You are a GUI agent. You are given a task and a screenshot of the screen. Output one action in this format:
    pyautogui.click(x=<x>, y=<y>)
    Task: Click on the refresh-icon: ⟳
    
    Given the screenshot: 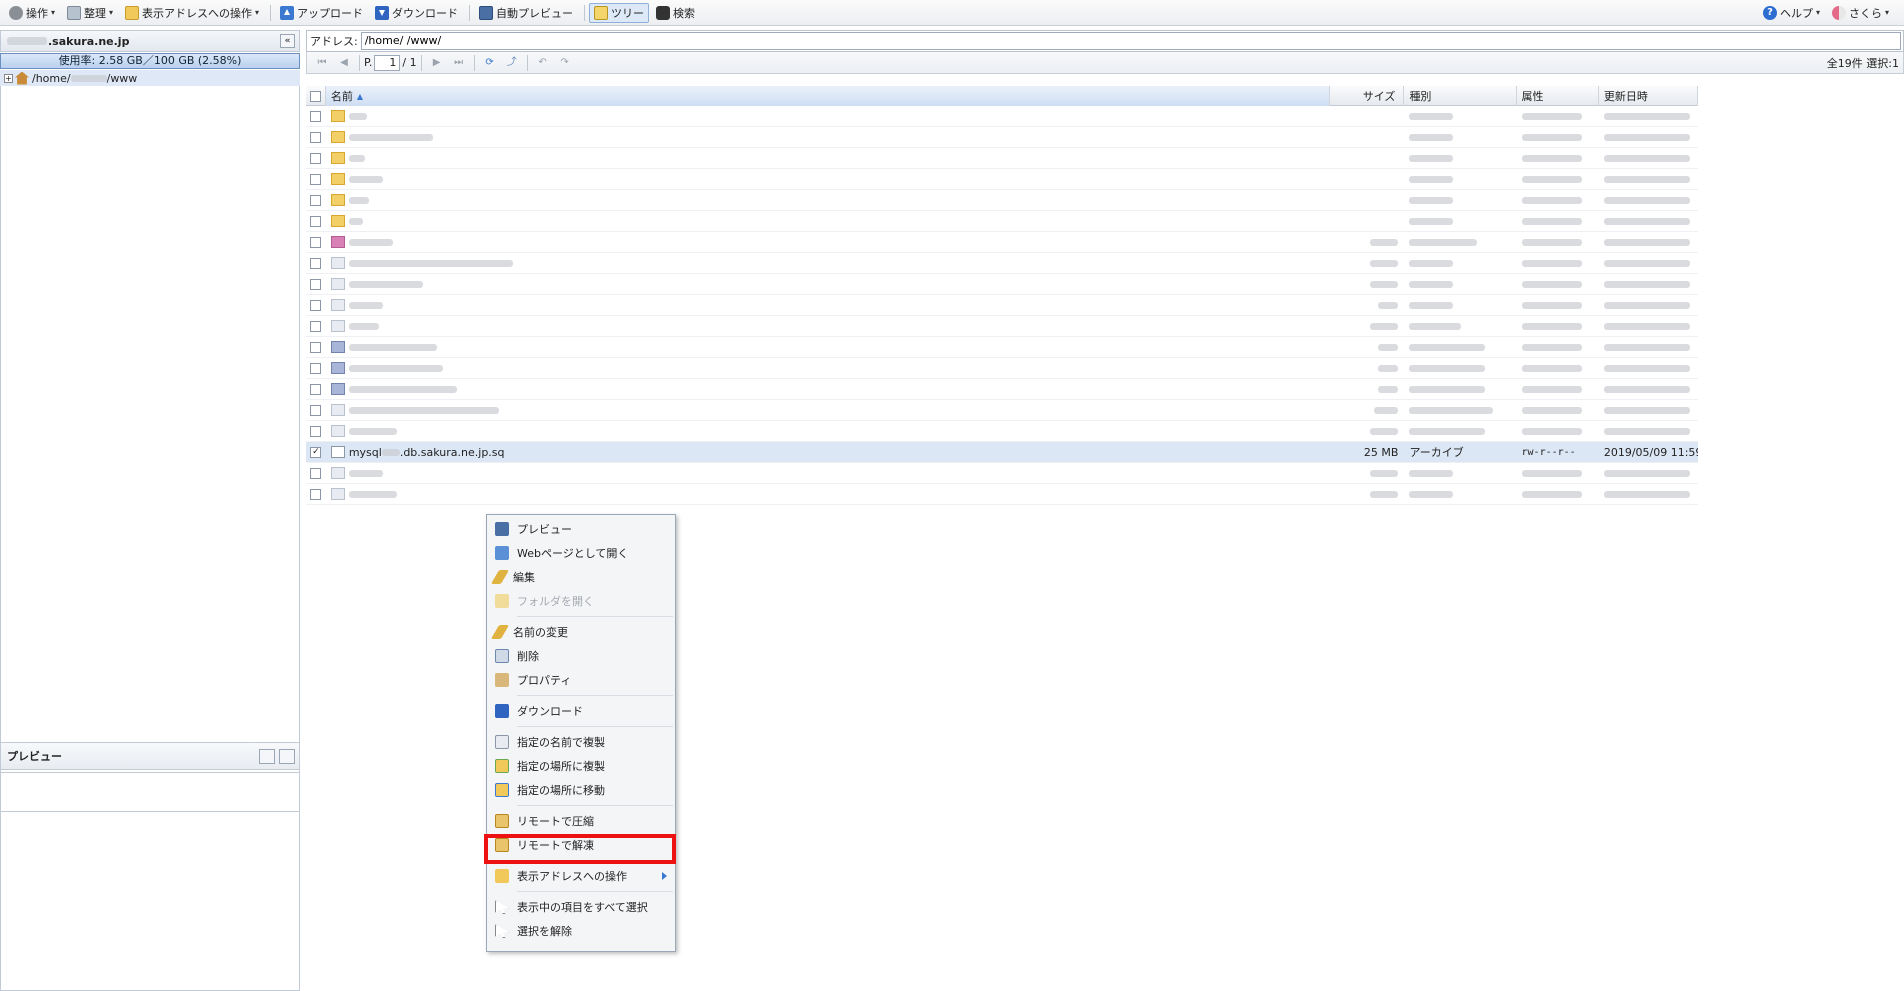 What is the action you would take?
    pyautogui.click(x=490, y=63)
    